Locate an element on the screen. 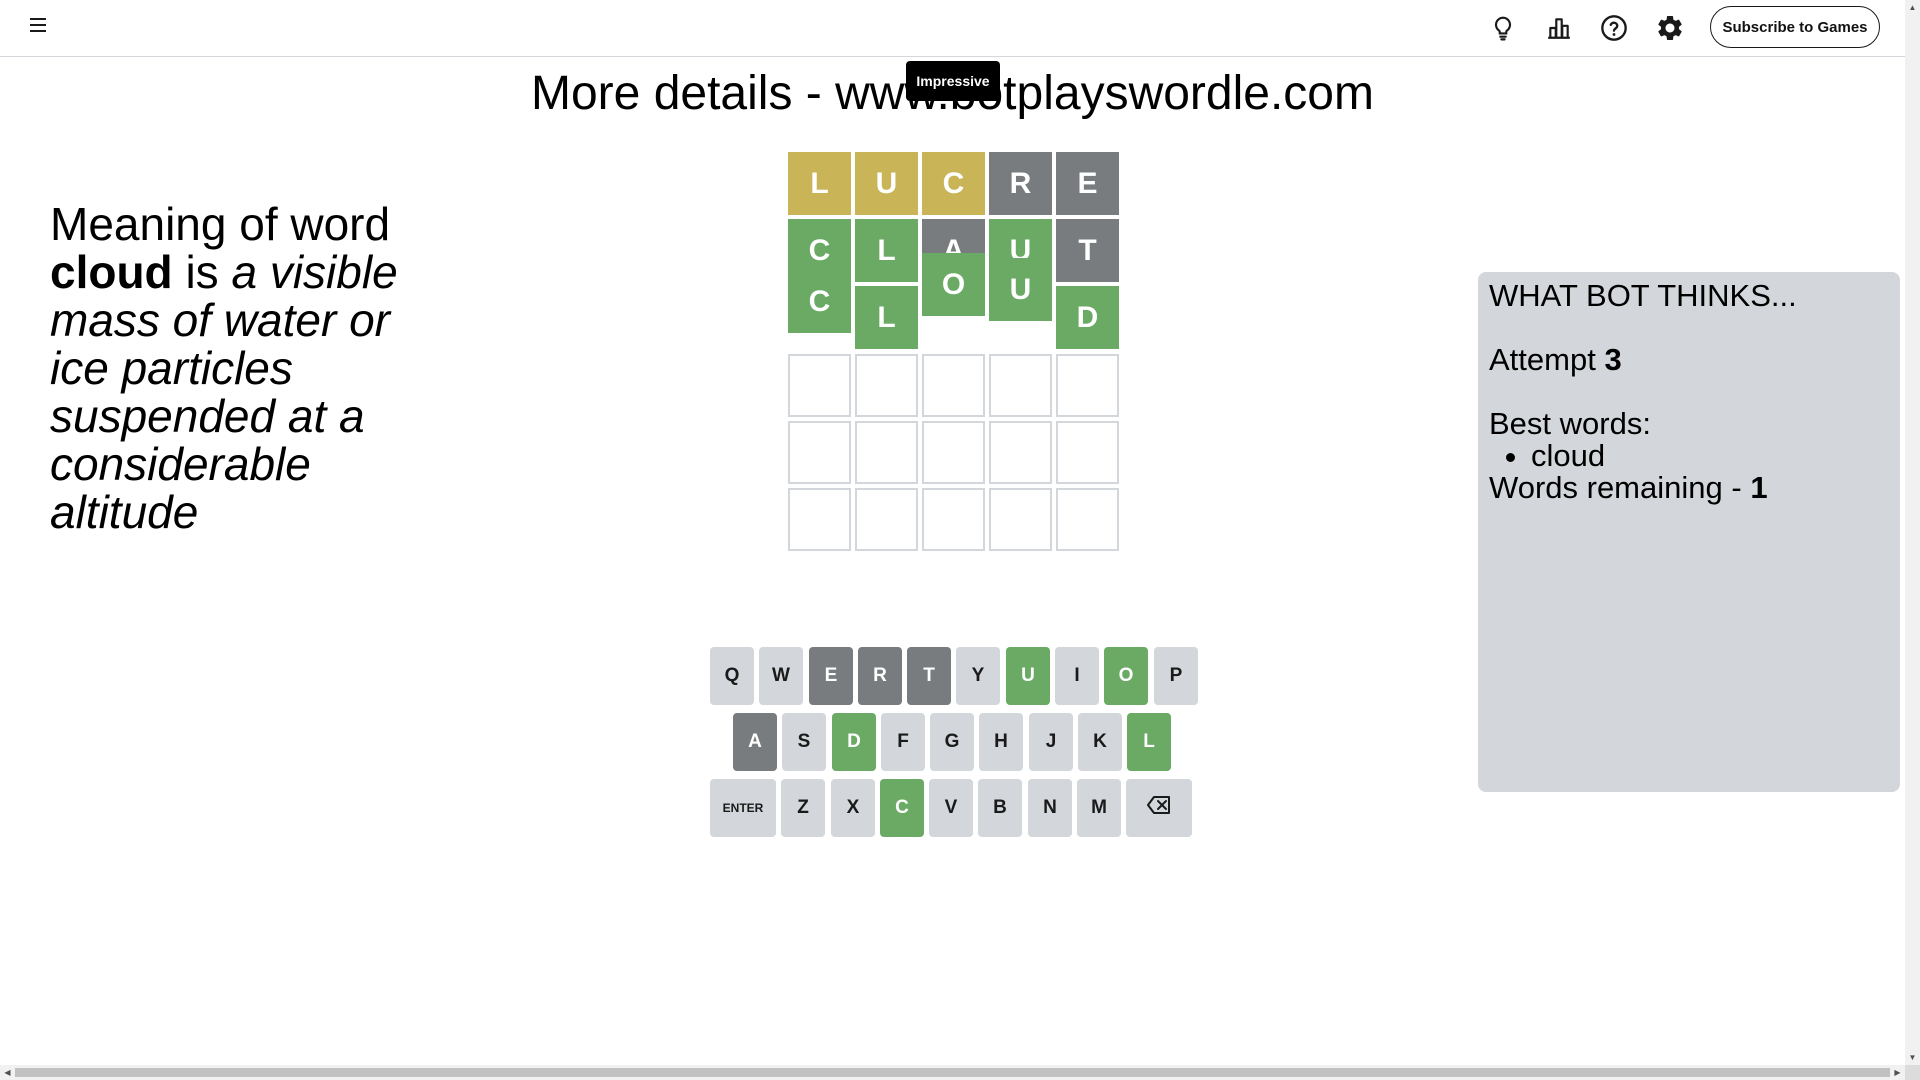  horizontal-scroll-thumb is located at coordinates (952, 1072).